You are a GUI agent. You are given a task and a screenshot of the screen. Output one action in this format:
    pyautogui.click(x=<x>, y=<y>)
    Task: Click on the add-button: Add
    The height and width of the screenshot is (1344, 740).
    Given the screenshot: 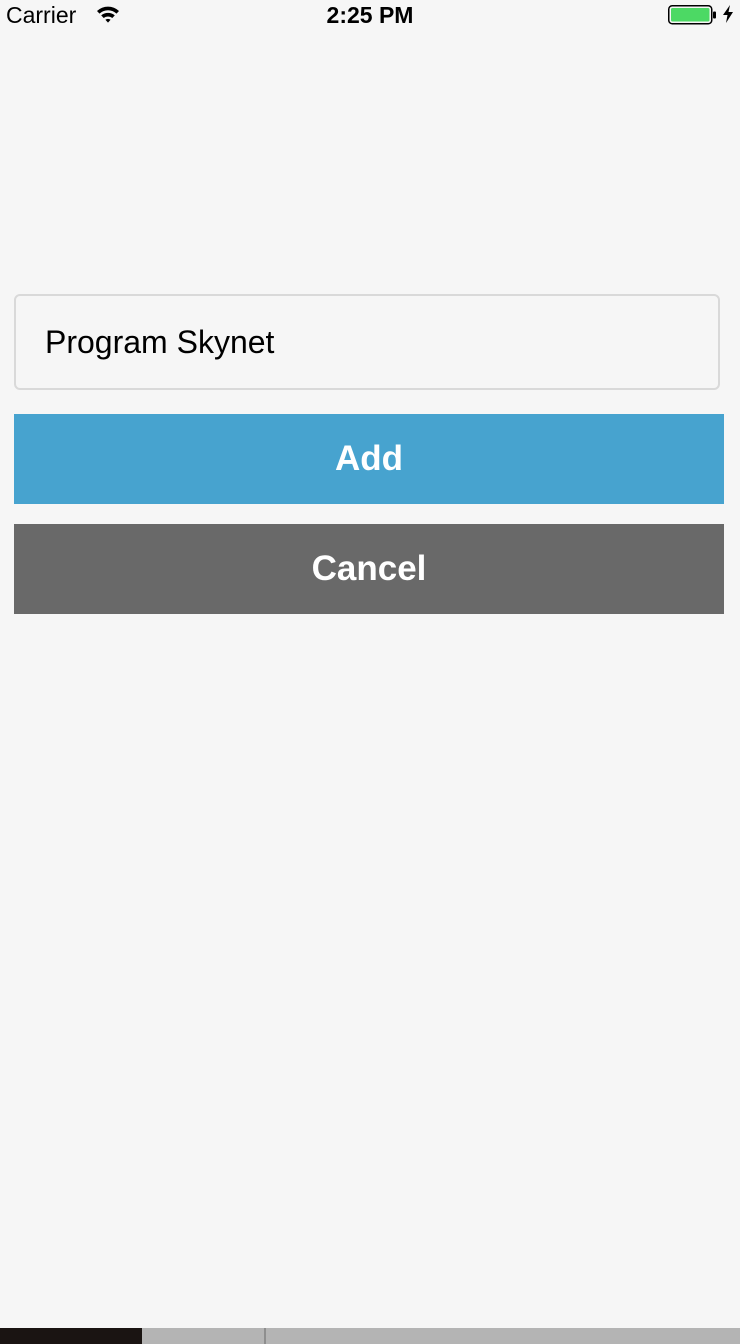 What is the action you would take?
    pyautogui.click(x=369, y=459)
    